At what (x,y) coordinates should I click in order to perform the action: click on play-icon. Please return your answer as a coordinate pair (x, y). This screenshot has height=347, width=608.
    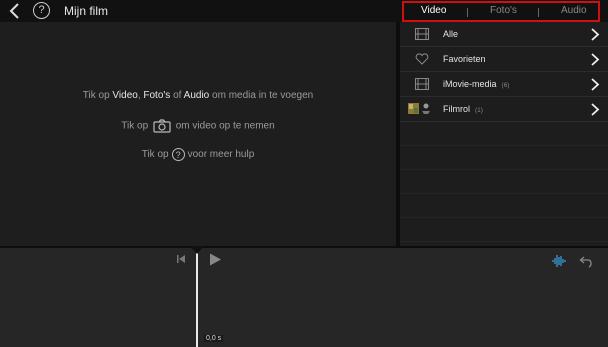
    Looking at the image, I should click on (215, 259).